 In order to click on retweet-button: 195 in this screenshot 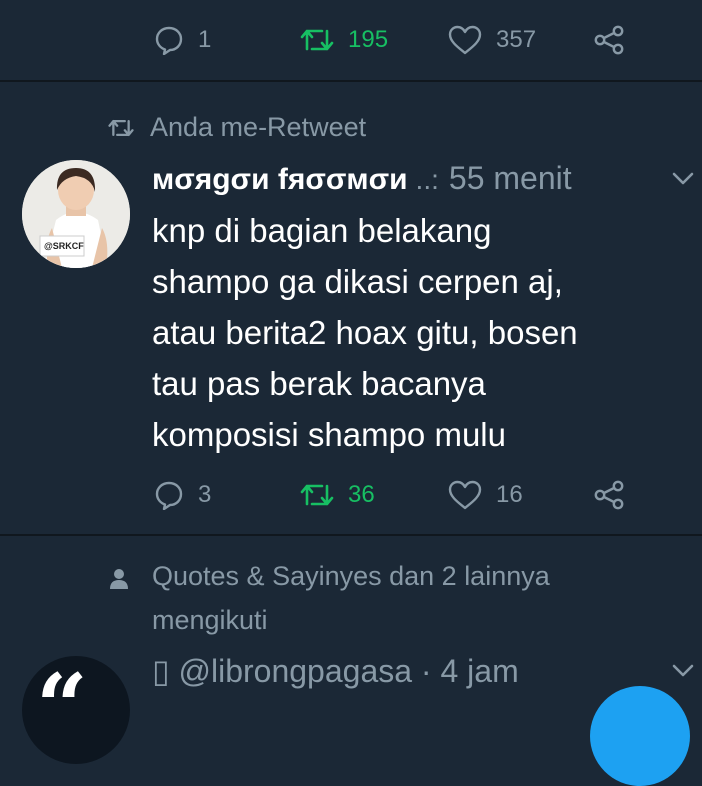, I will do `click(344, 40)`.